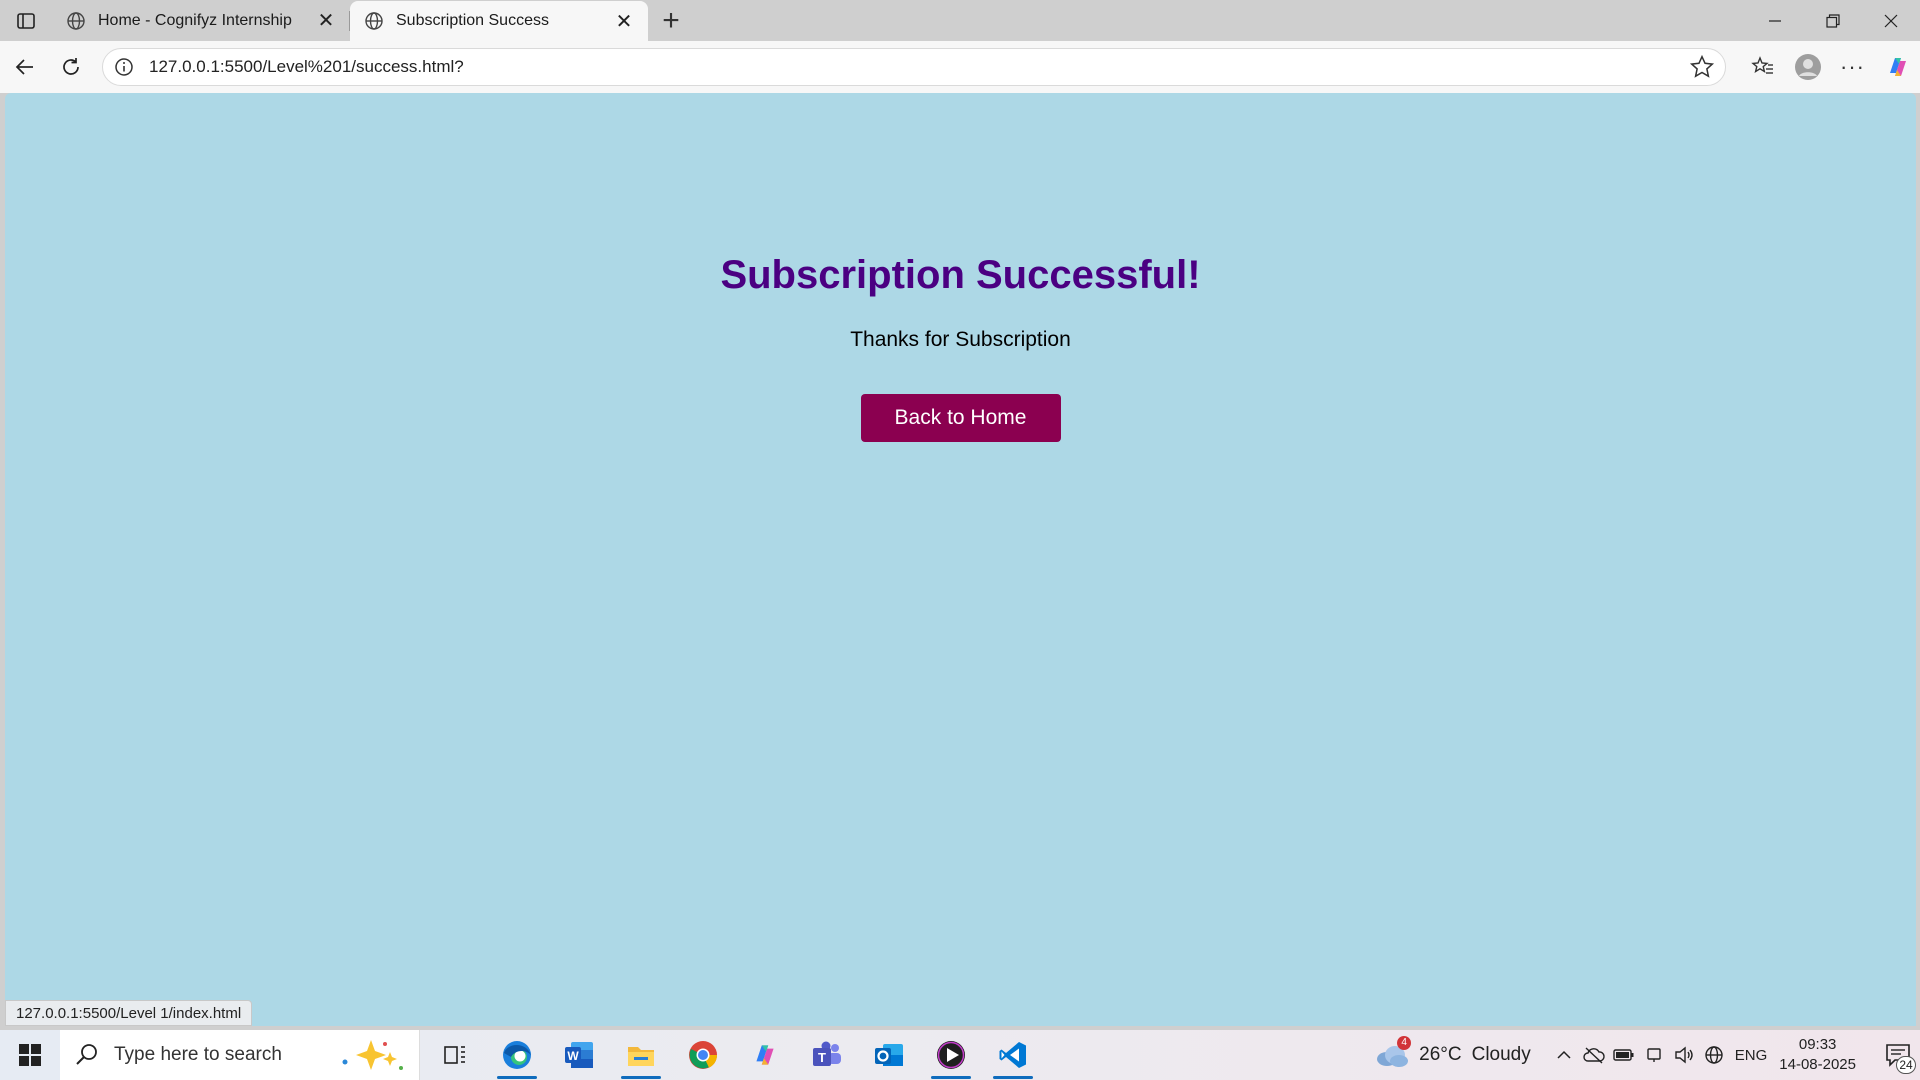  I want to click on folder-icon, so click(641, 1056).